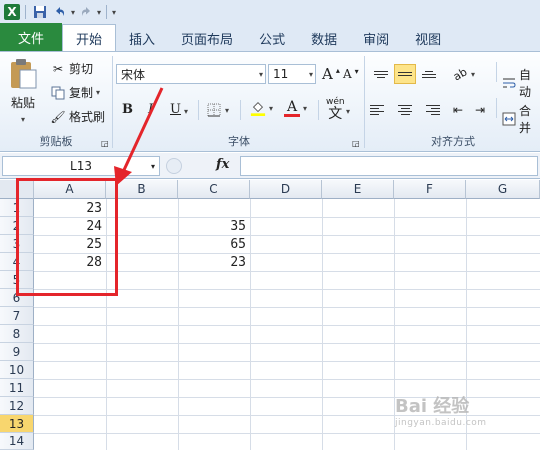 The height and width of the screenshot is (450, 540). What do you see at coordinates (17, 262) in the screenshot?
I see `row-header-4: 4` at bounding box center [17, 262].